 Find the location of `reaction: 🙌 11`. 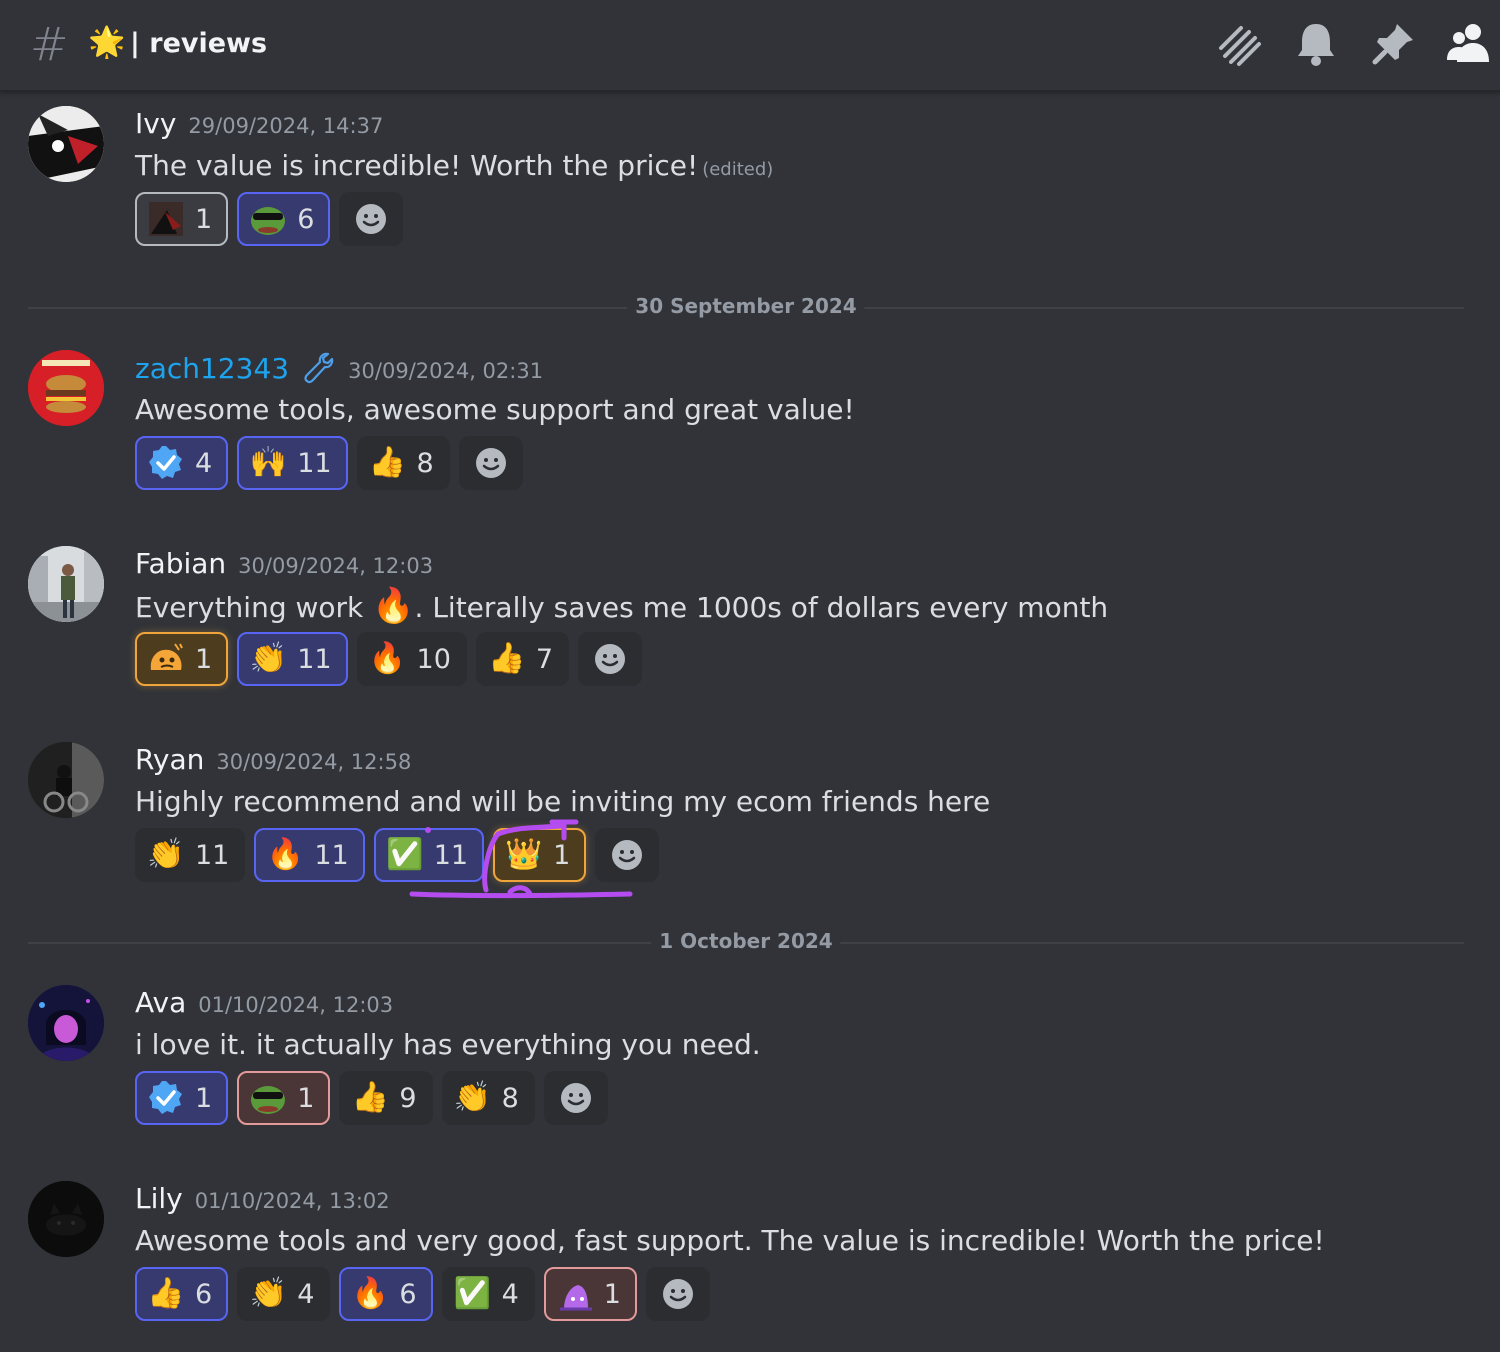

reaction: 🙌 11 is located at coordinates (292, 463).